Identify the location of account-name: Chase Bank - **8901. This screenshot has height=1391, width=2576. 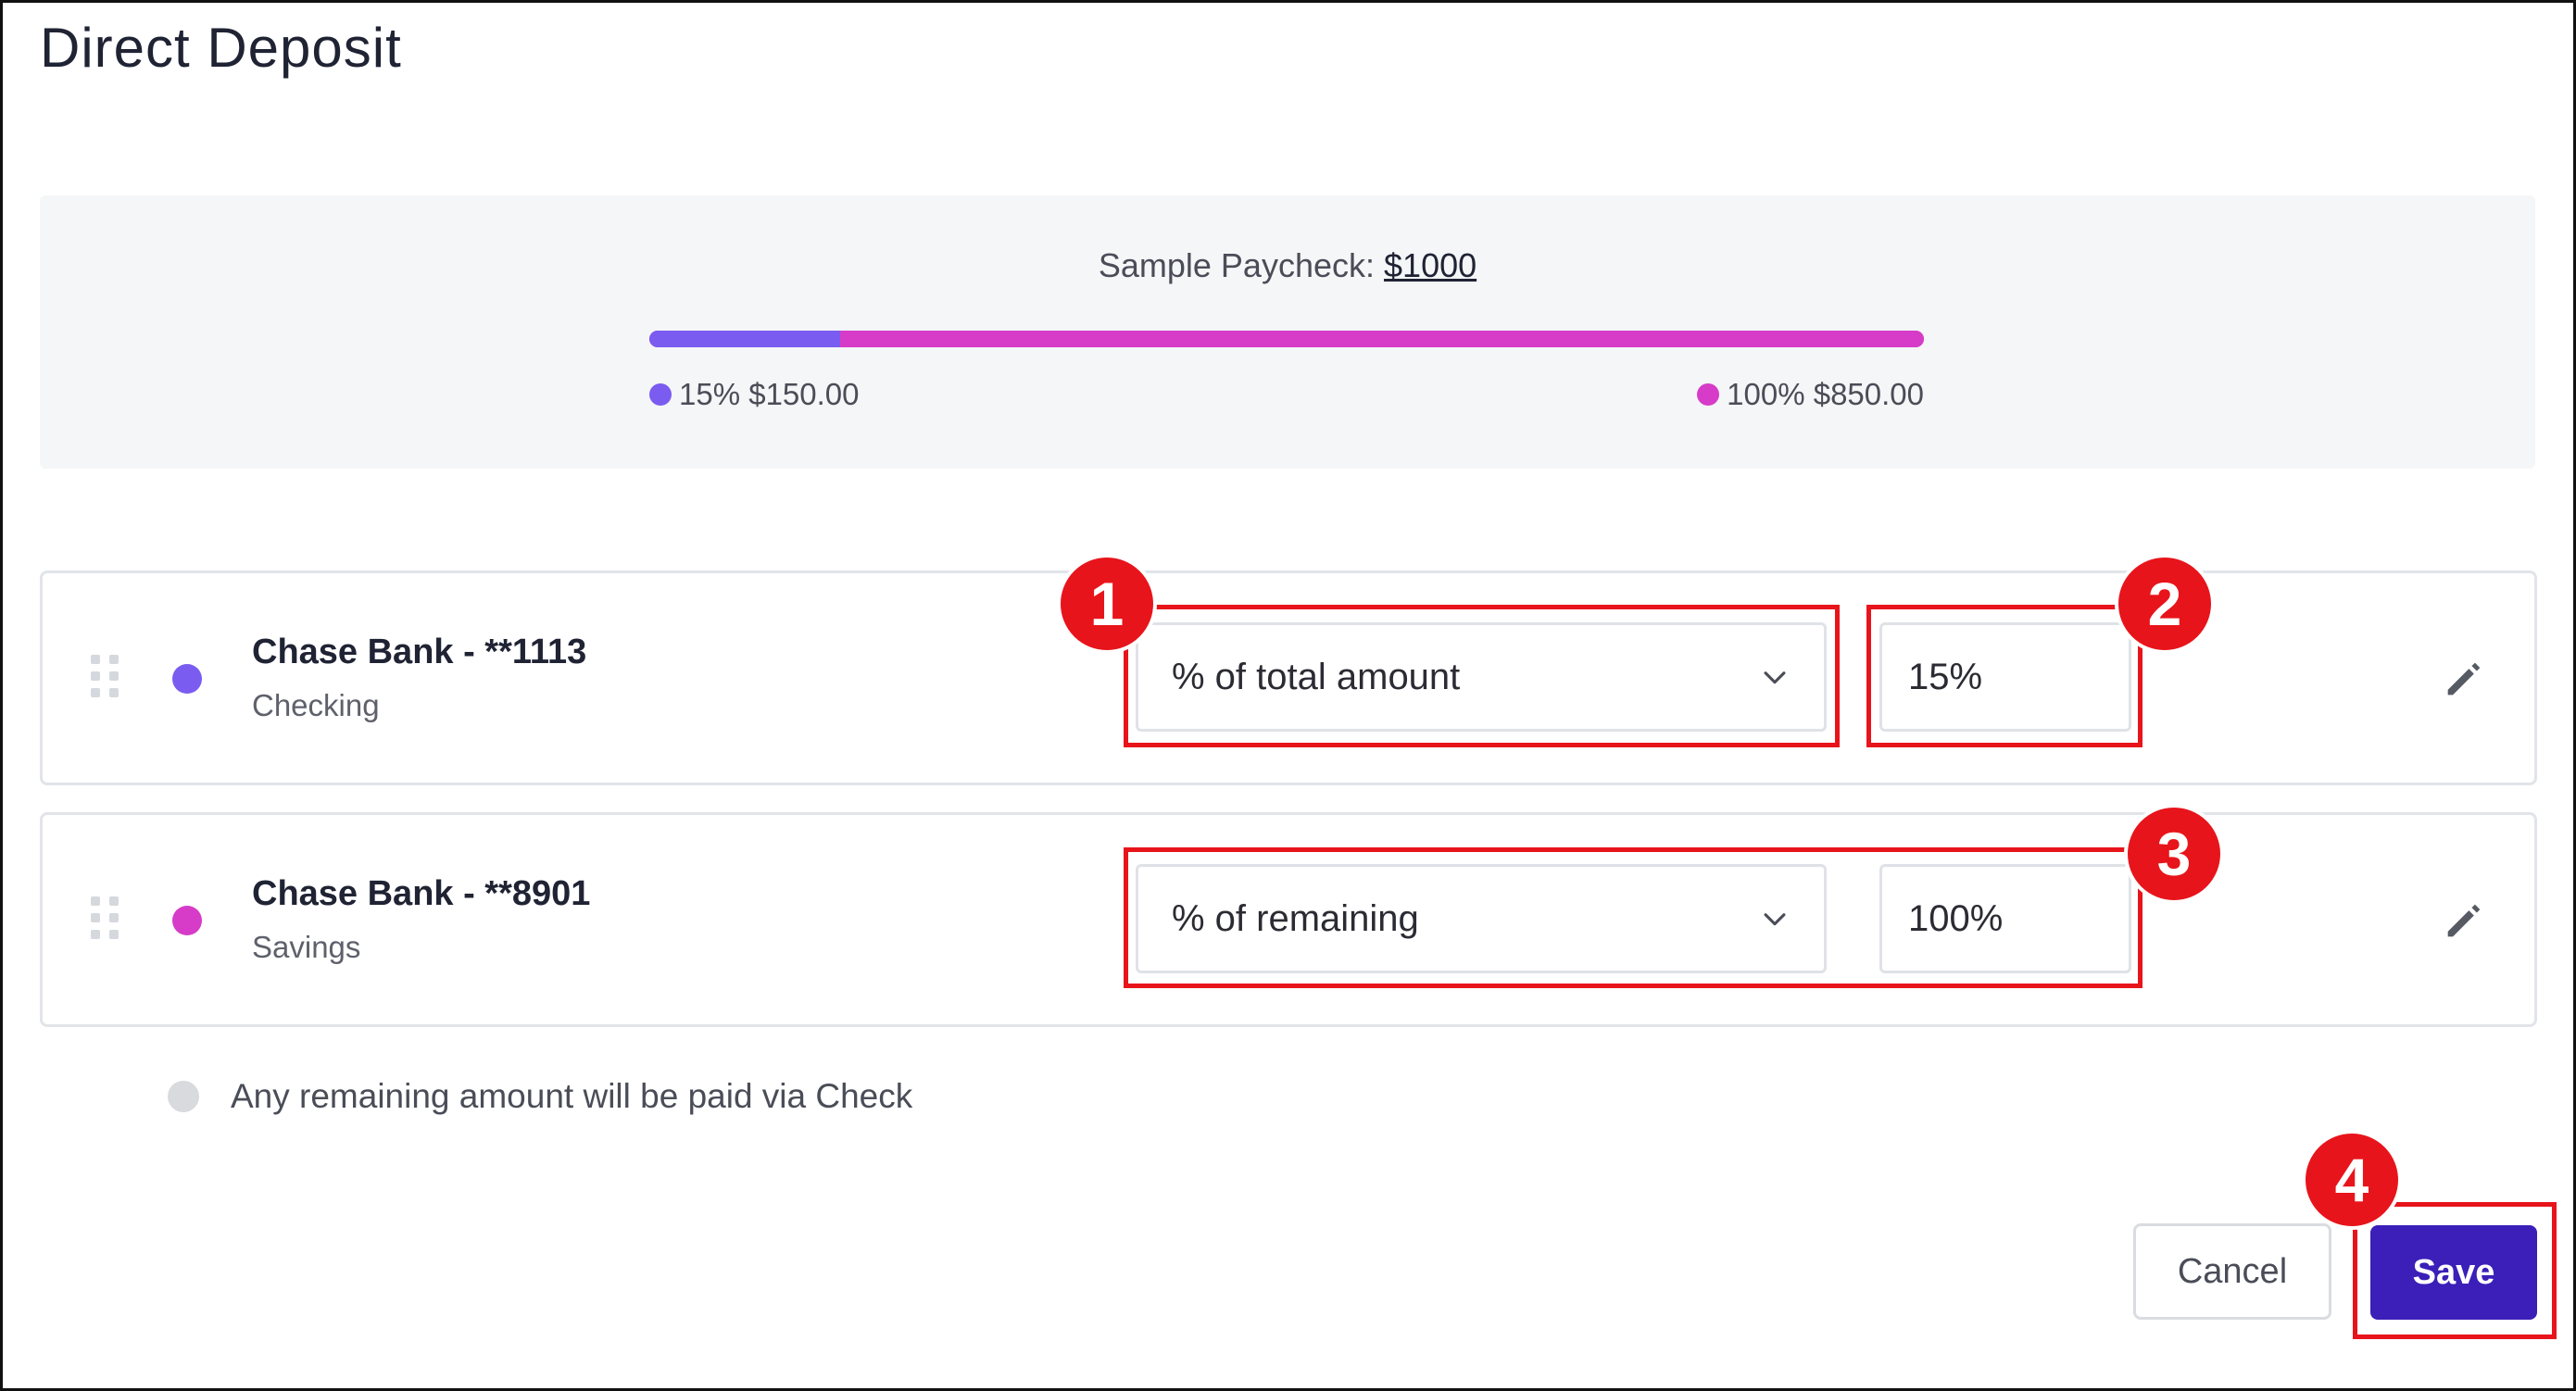
(421, 893).